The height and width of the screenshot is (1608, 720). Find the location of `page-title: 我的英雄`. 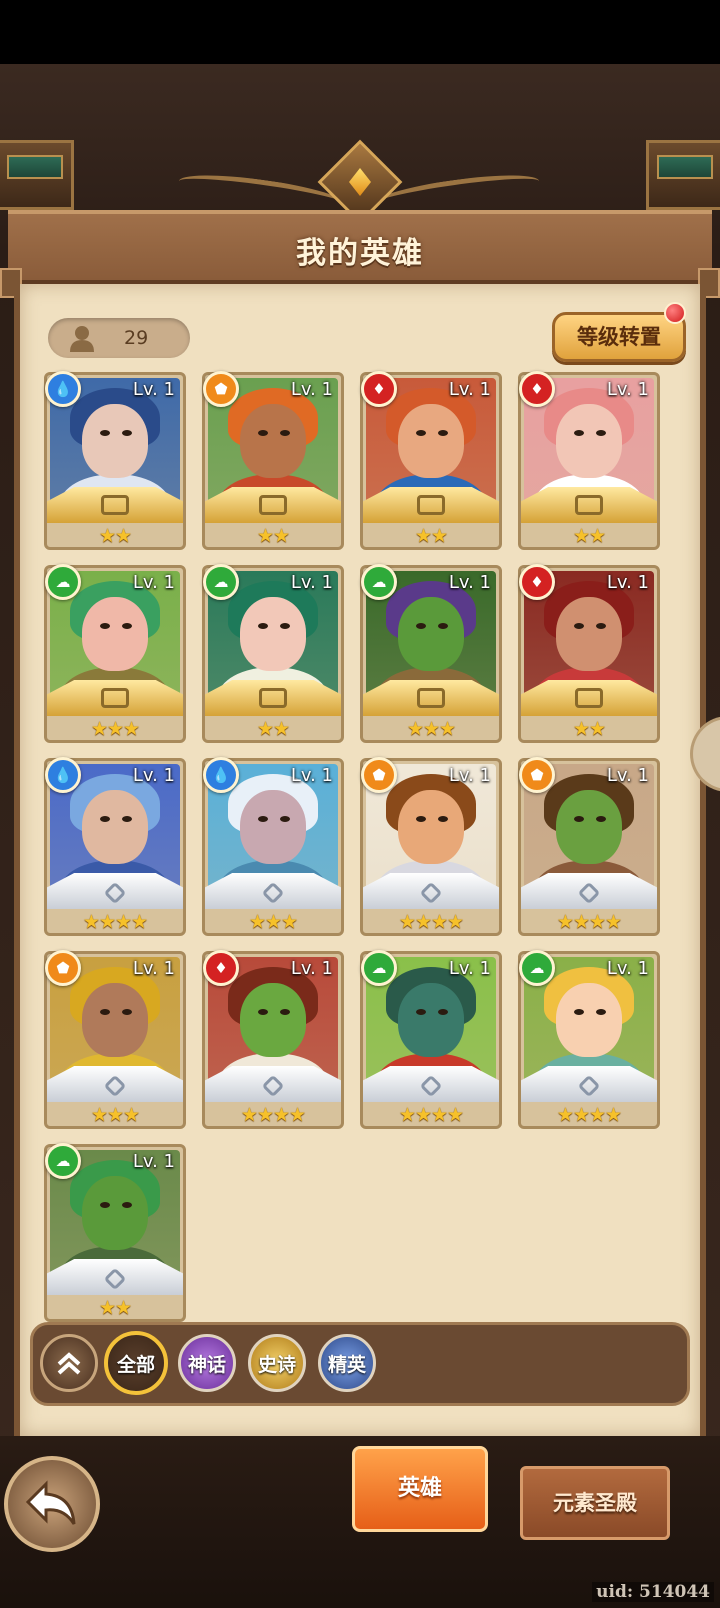

page-title: 我的英雄 is located at coordinates (360, 253).